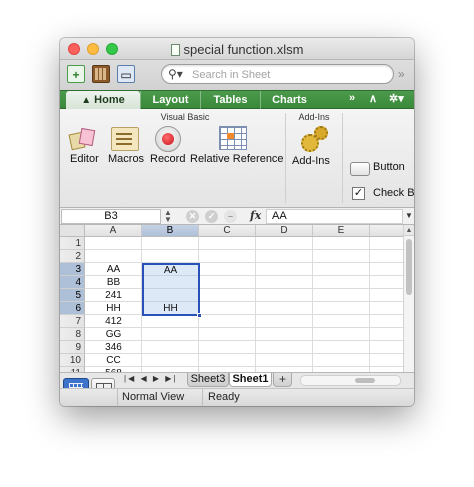  Describe the element at coordinates (409, 230) in the screenshot. I see `split-box-icon: ▲` at that location.